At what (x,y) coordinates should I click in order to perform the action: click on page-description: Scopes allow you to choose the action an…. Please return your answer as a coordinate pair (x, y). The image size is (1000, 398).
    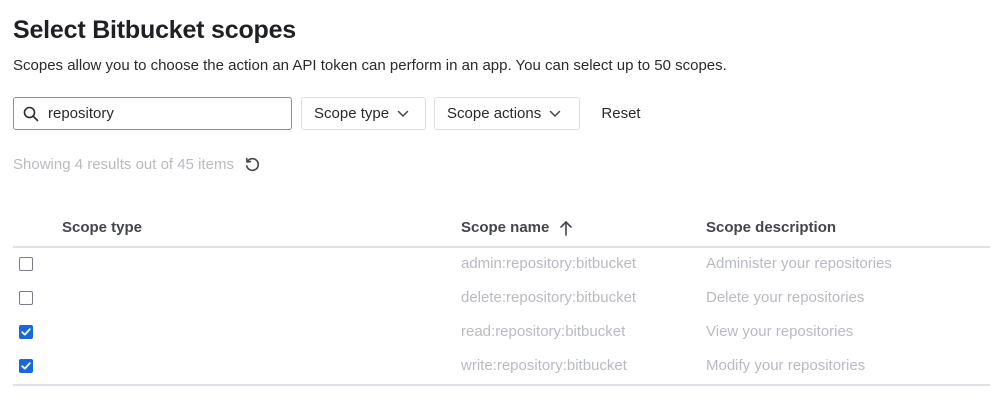
    Looking at the image, I should click on (370, 65).